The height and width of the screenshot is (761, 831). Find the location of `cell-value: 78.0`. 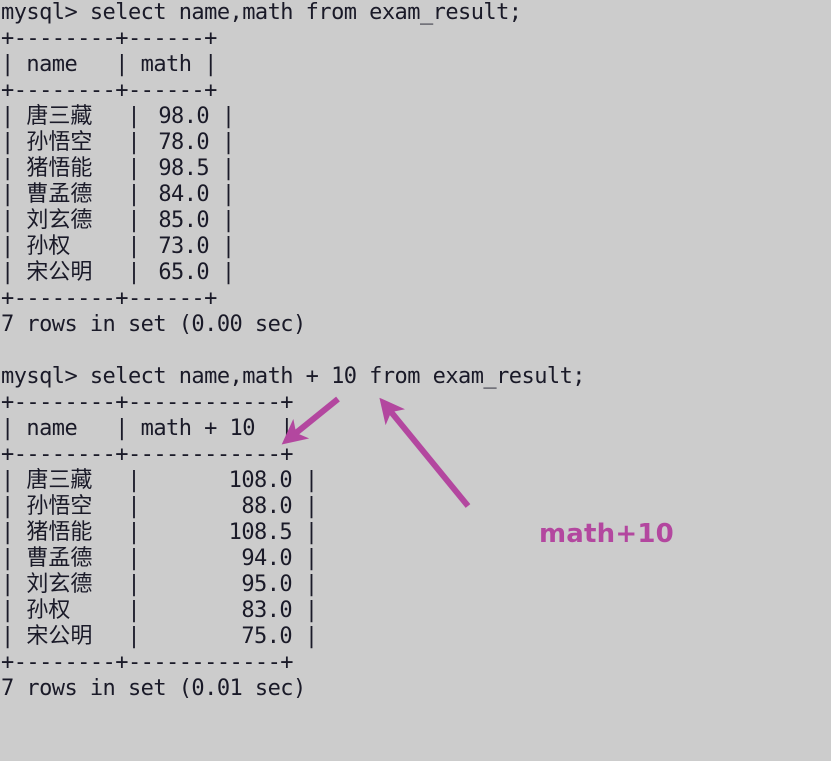

cell-value: 78.0 is located at coordinates (184, 142).